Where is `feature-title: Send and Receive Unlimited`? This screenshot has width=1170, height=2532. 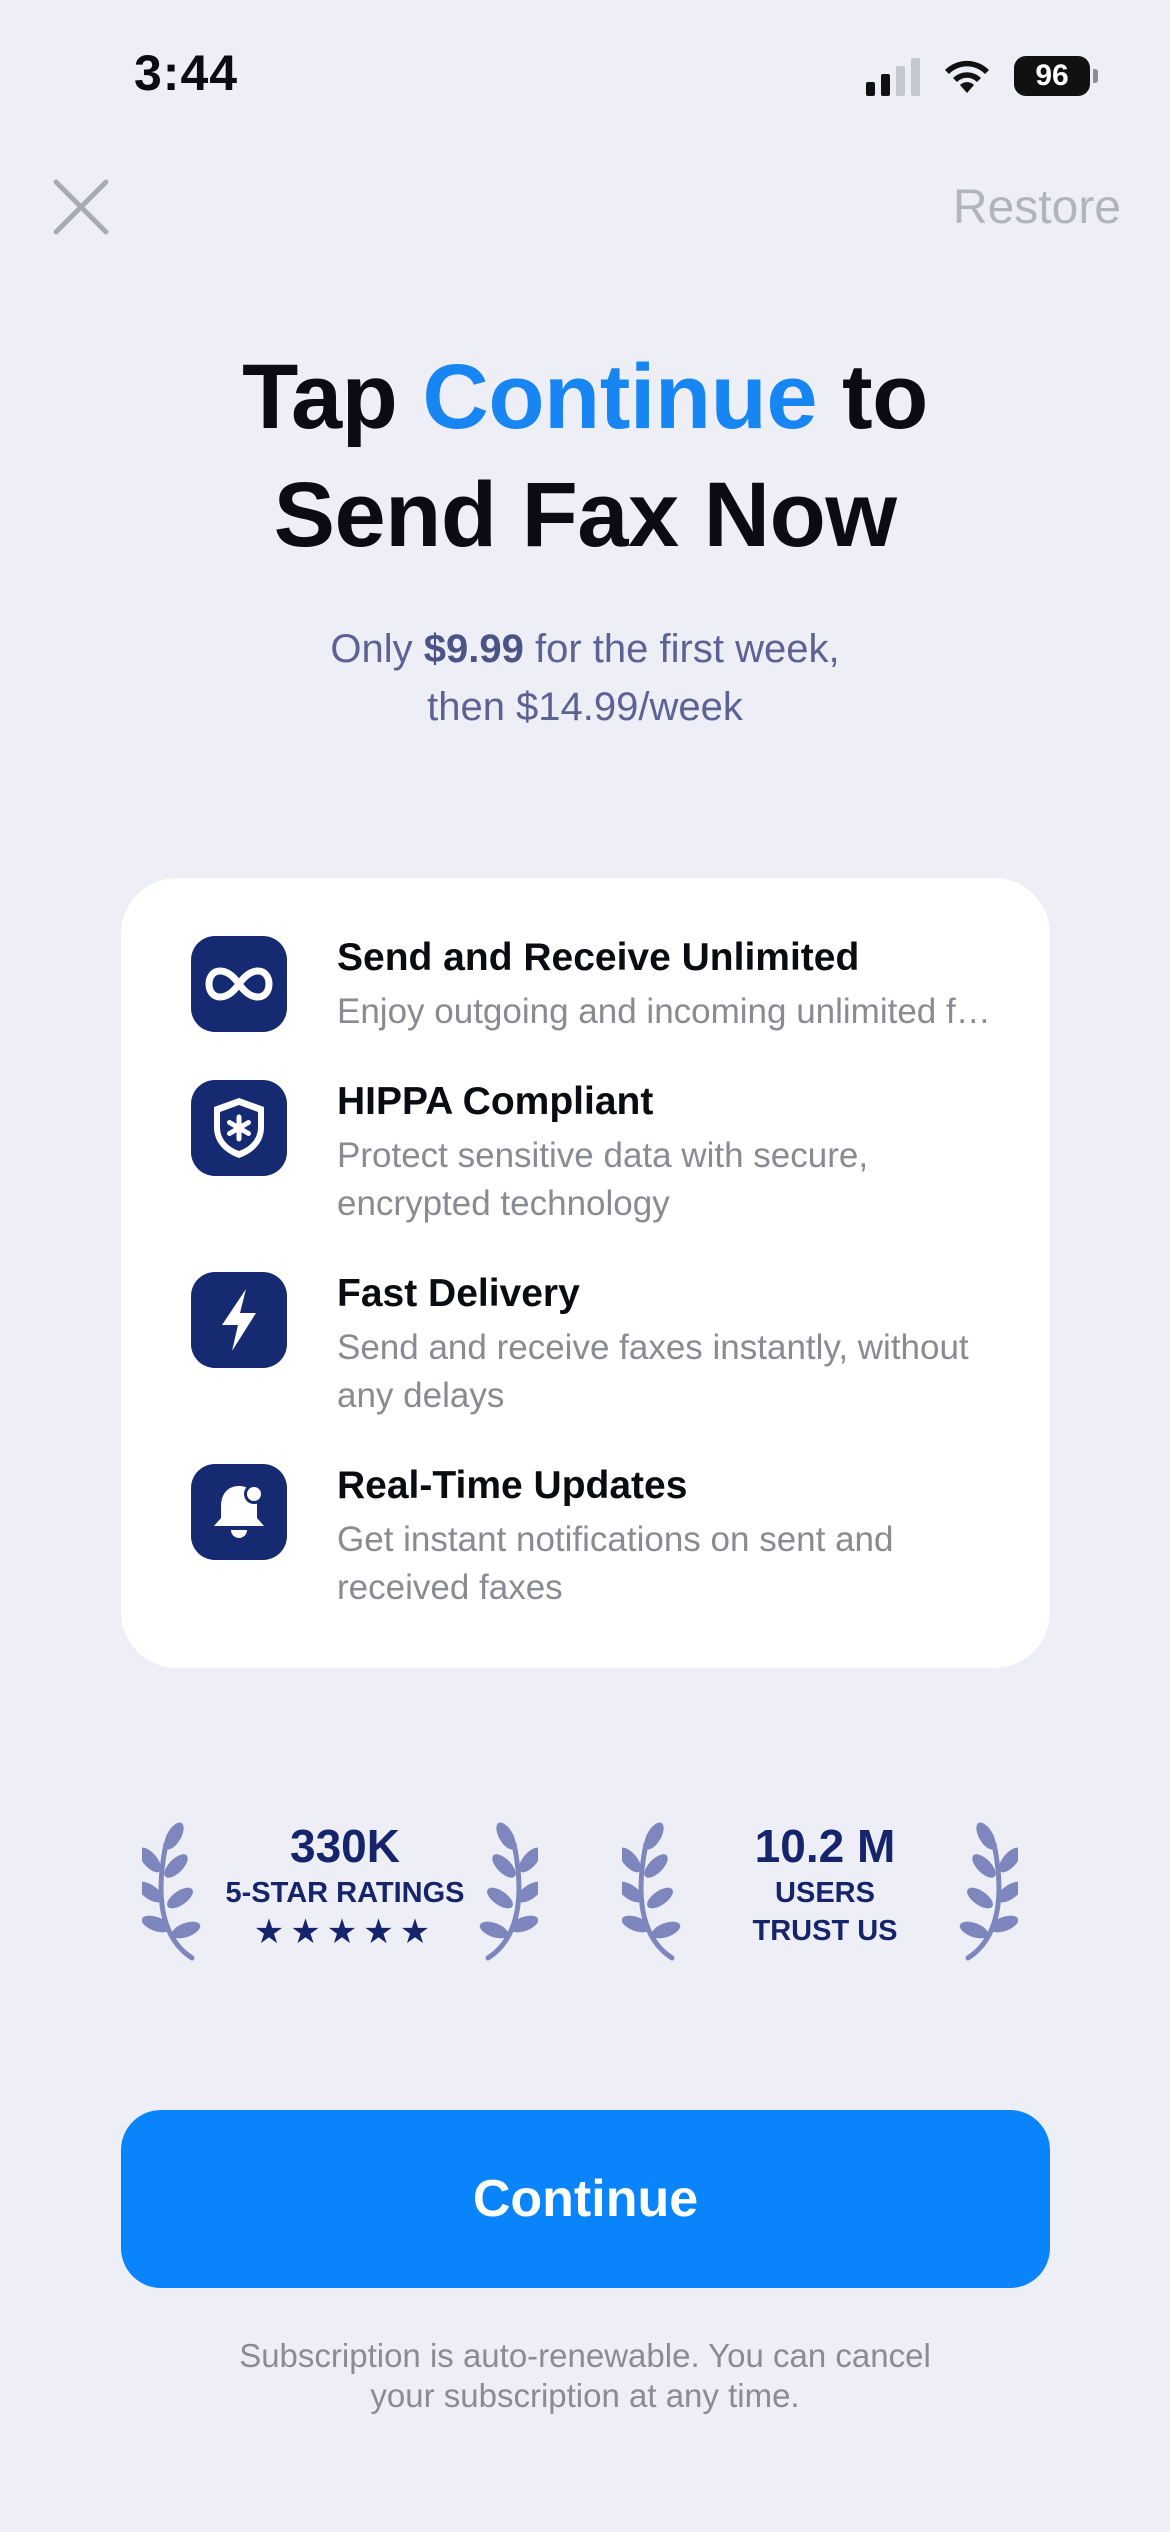 feature-title: Send and Receive Unlimited is located at coordinates (598, 957).